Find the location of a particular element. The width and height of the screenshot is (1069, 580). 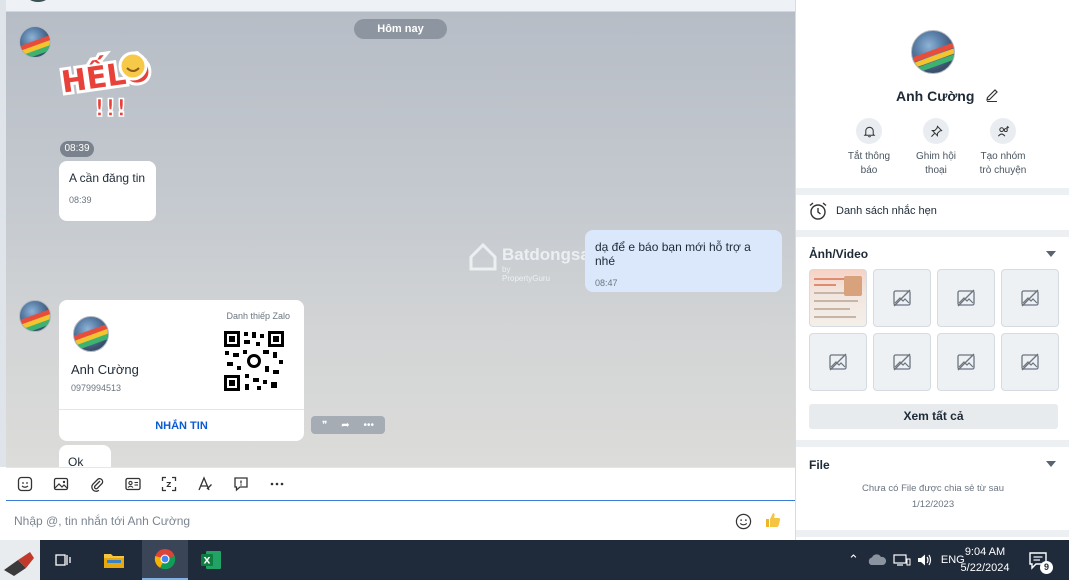

date-divider: Hôm nay is located at coordinates (400, 29).